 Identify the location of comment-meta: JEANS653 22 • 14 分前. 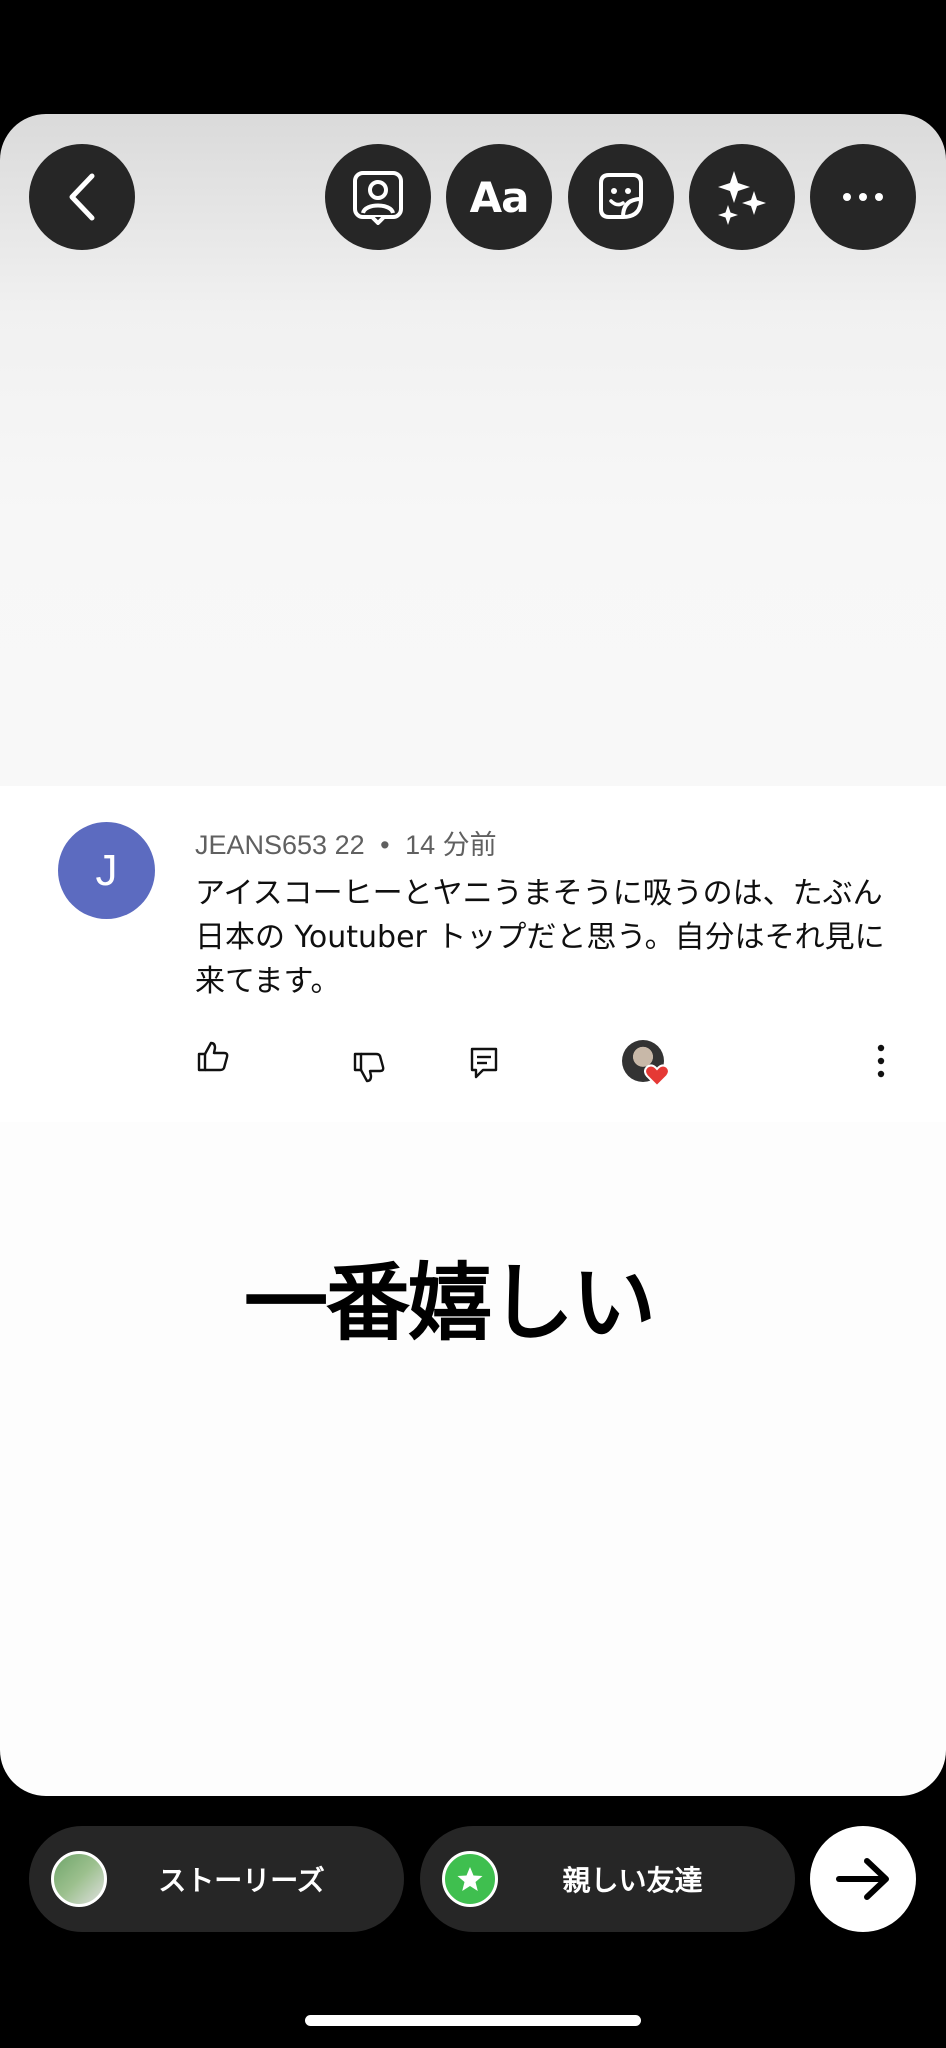
(346, 842).